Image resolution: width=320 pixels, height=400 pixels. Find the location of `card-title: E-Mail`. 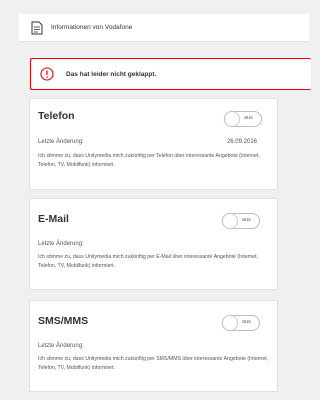

card-title: E-Mail is located at coordinates (53, 219).